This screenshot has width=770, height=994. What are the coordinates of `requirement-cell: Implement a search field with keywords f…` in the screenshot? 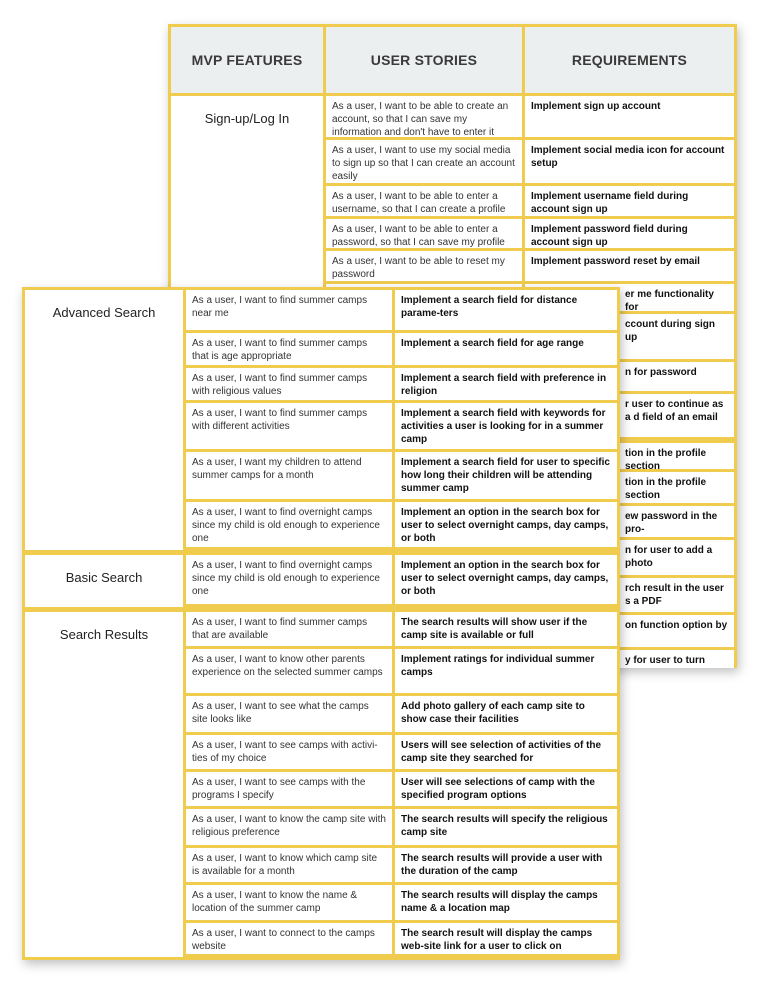 It's located at (506, 426).